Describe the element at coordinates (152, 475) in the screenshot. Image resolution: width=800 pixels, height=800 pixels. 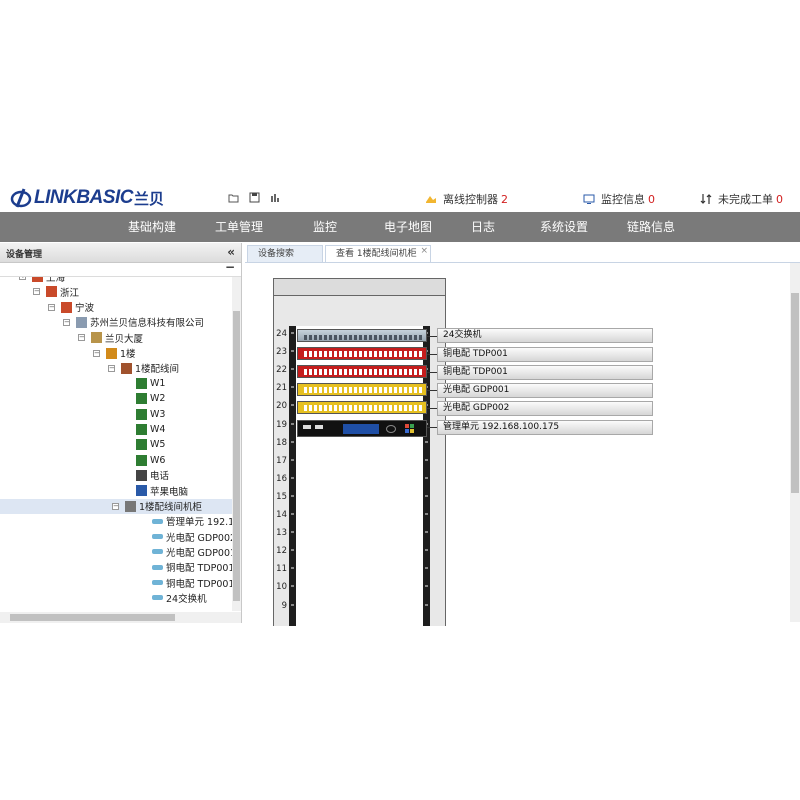
I see `tree-node: 电话` at that location.